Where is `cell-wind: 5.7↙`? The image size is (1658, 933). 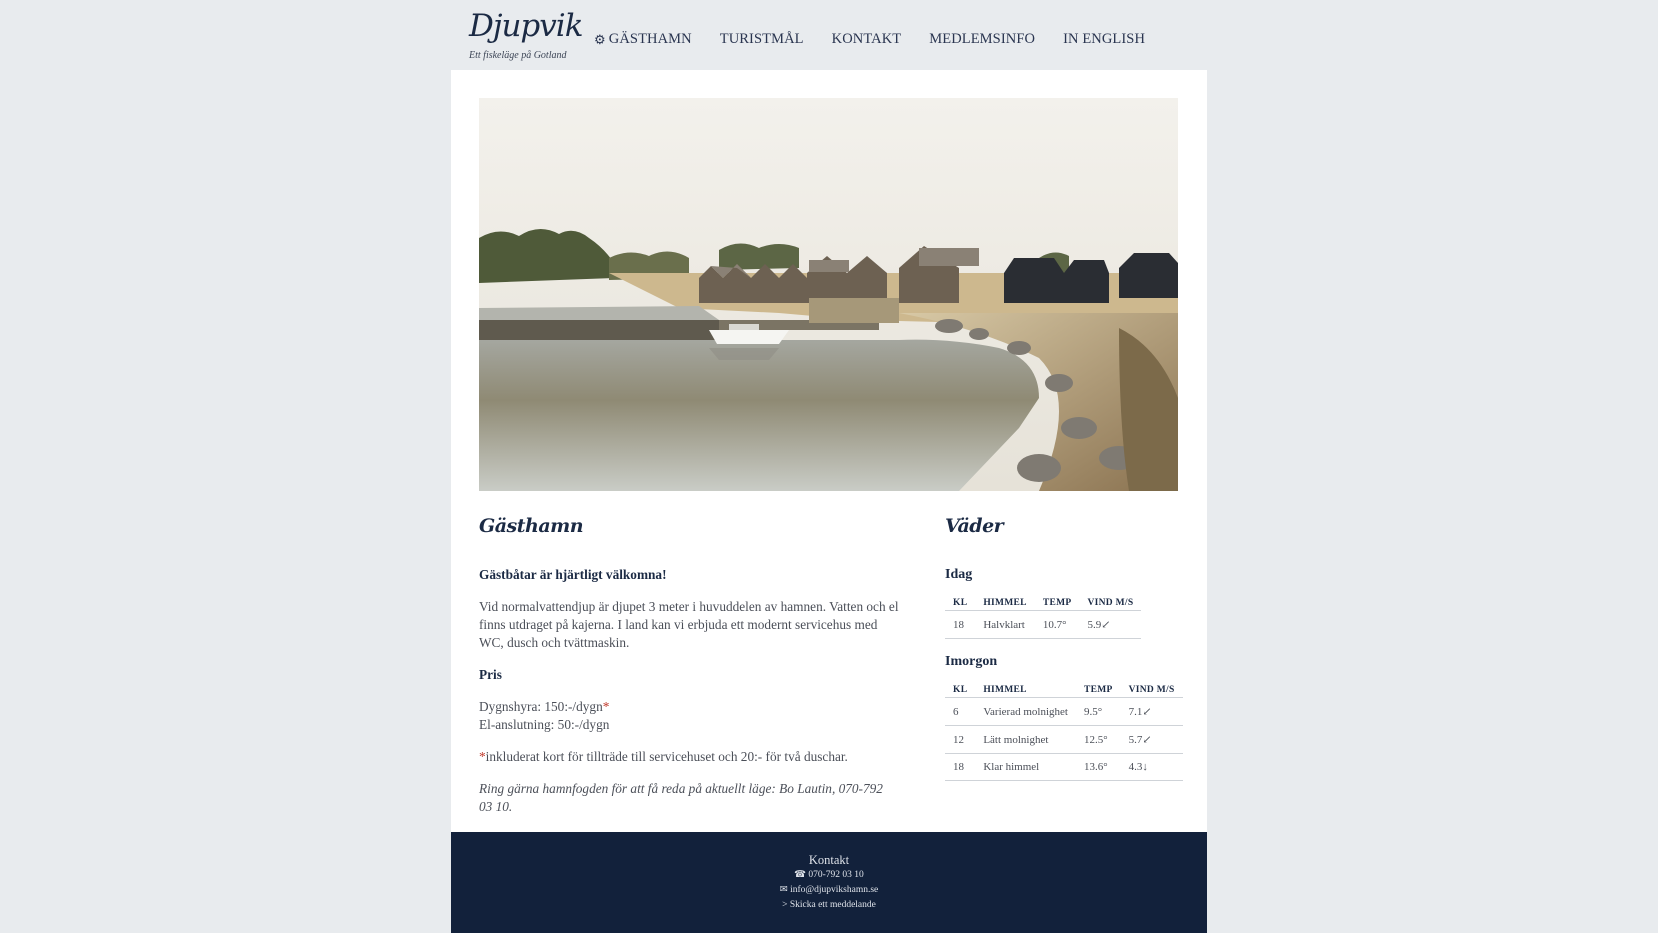 cell-wind: 5.7↙ is located at coordinates (1151, 739).